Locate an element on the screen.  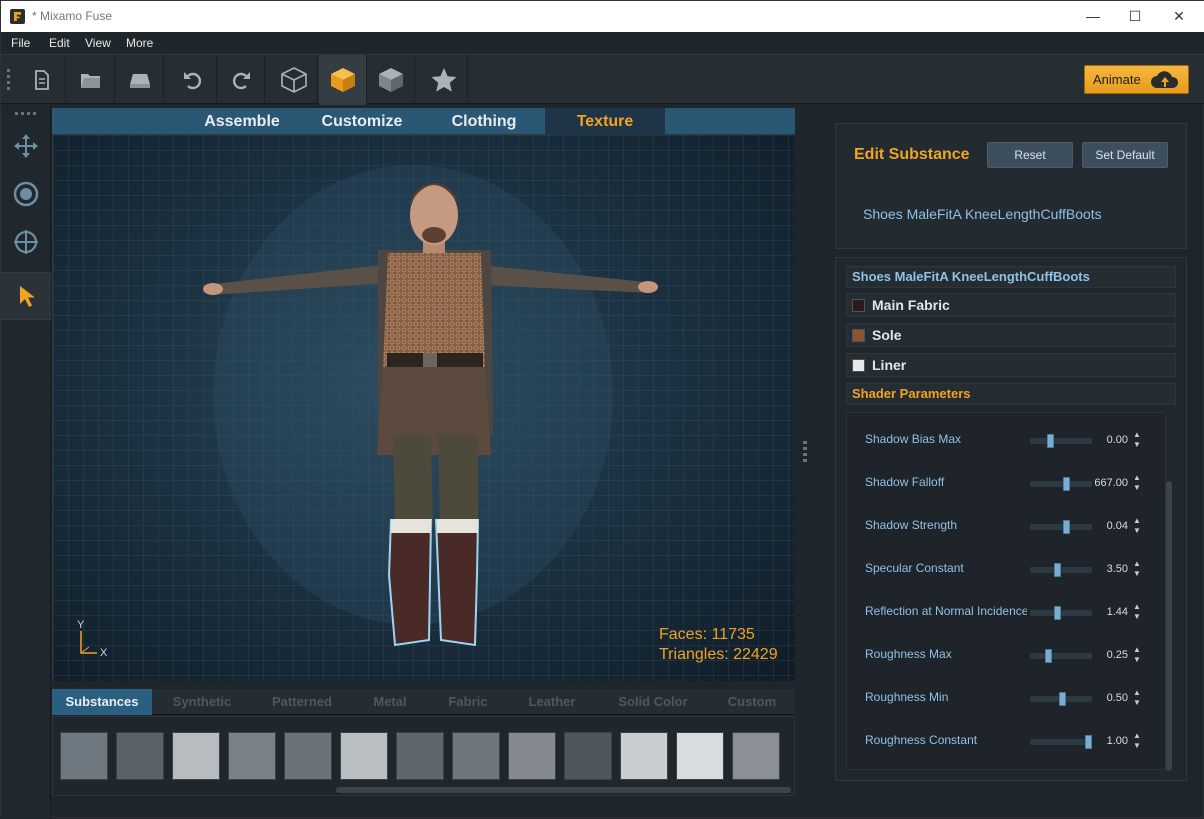
tab-assemble: Assemble is located at coordinates (242, 121).